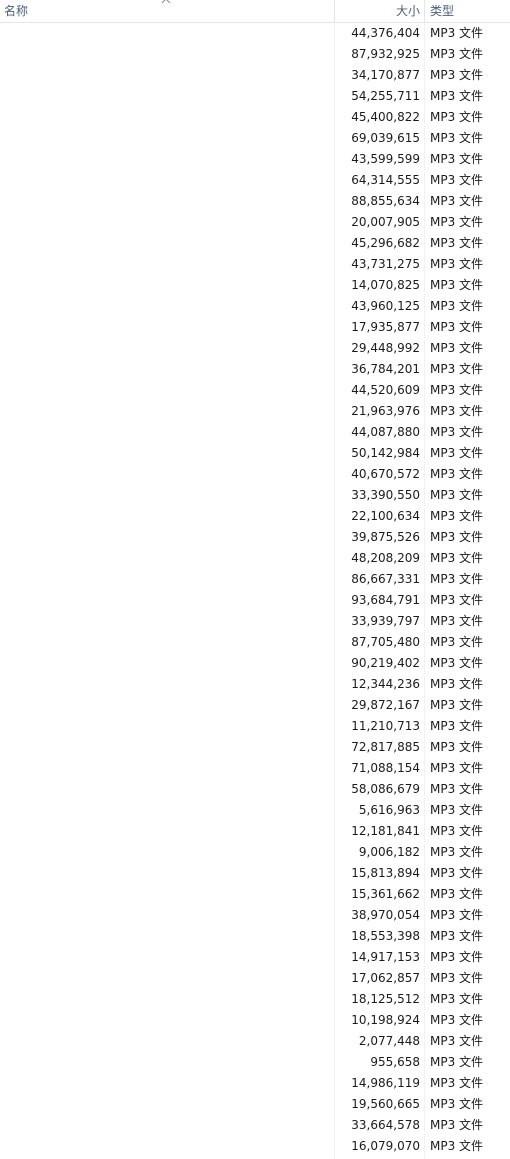  I want to click on file-row: 南征 话痨人妻.mp315,813,894MP3 文件, so click(255, 873).